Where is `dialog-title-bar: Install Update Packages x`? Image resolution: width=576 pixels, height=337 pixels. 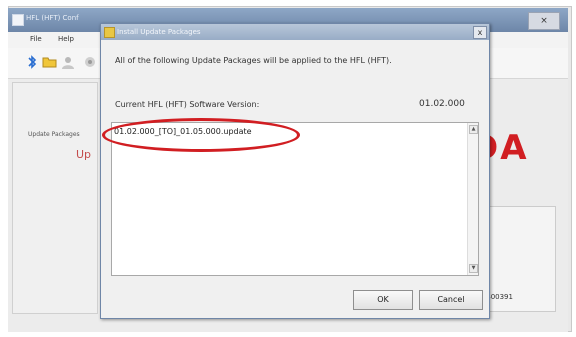
dialog-title-bar: Install Update Packages x is located at coordinates (295, 32).